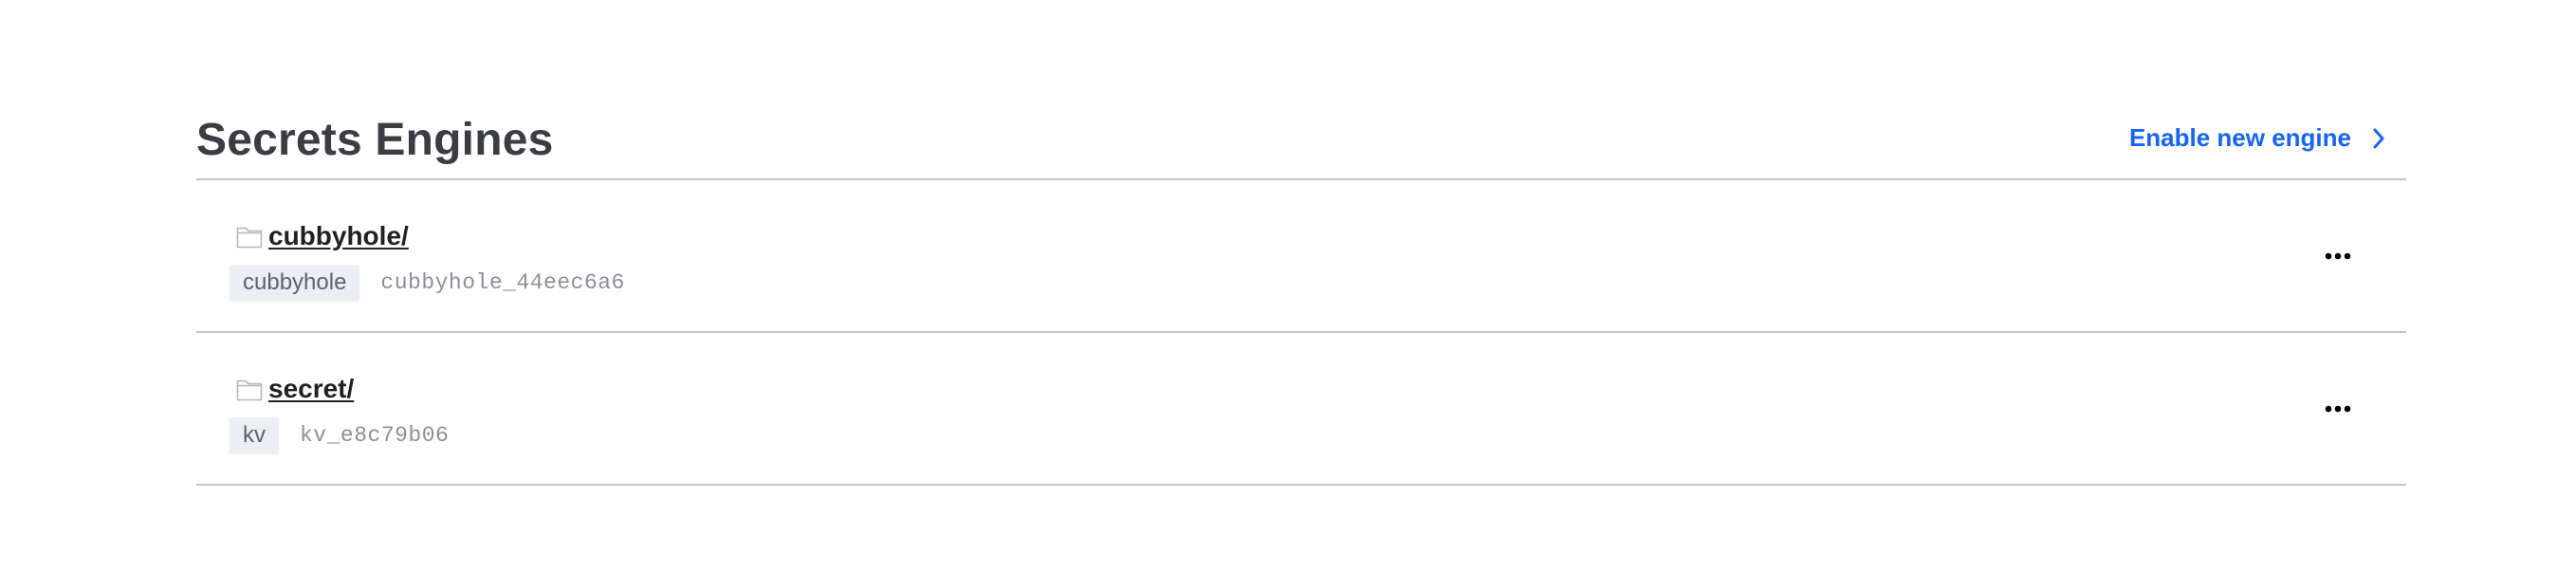 This screenshot has width=2576, height=573. Describe the element at coordinates (2239, 137) in the screenshot. I see `enable-new-engine-label: Enable new engine` at that location.